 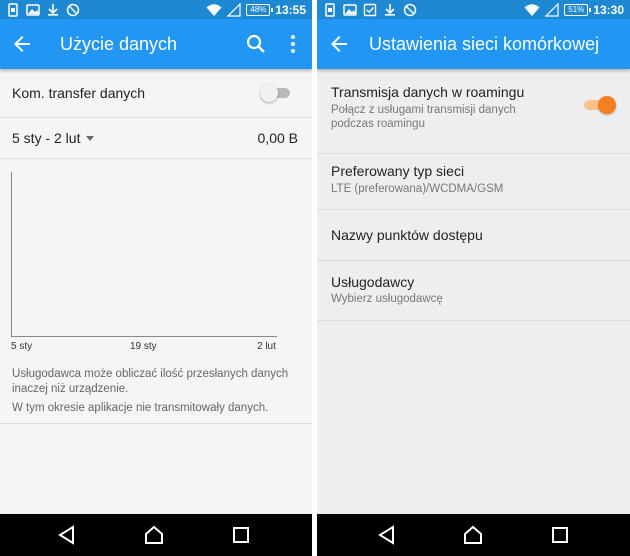 I want to click on operators-title: Usługodawcy, so click(x=373, y=282).